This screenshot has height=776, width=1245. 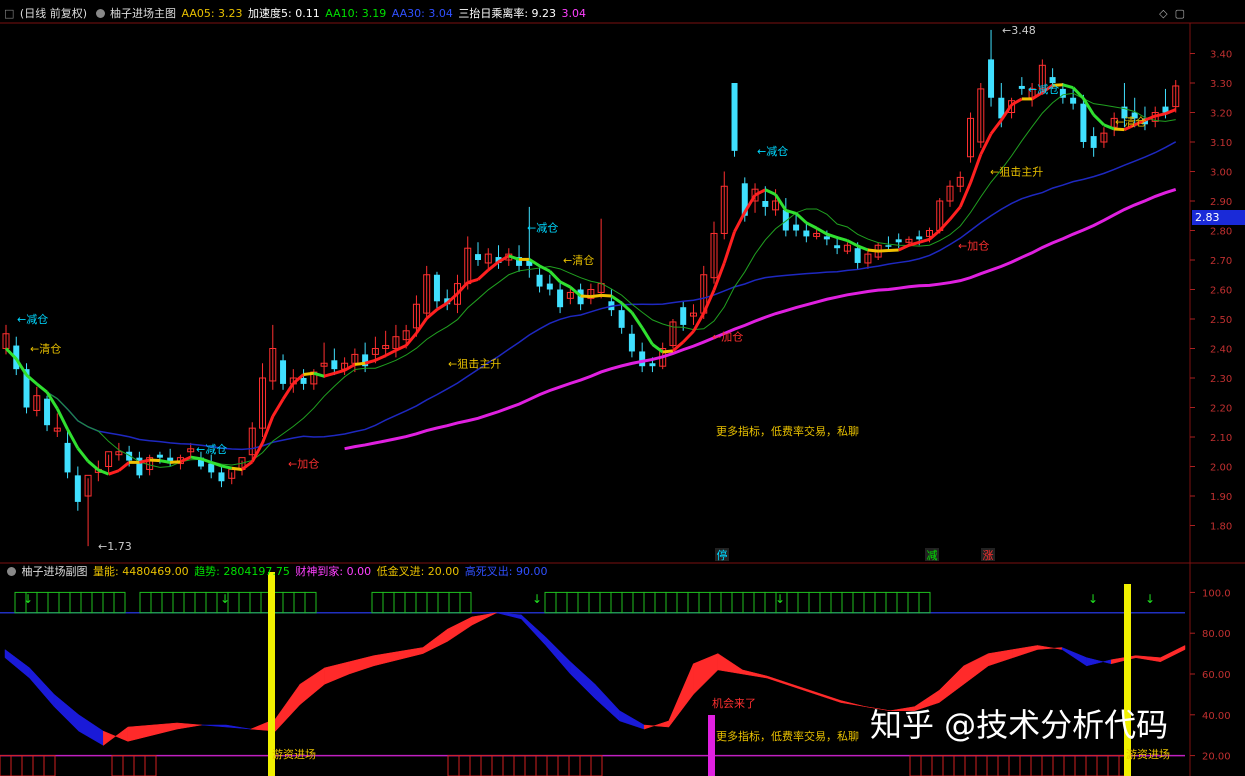 What do you see at coordinates (143, 13) in the screenshot?
I see `main-indicator-title: 柚子进场主图` at bounding box center [143, 13].